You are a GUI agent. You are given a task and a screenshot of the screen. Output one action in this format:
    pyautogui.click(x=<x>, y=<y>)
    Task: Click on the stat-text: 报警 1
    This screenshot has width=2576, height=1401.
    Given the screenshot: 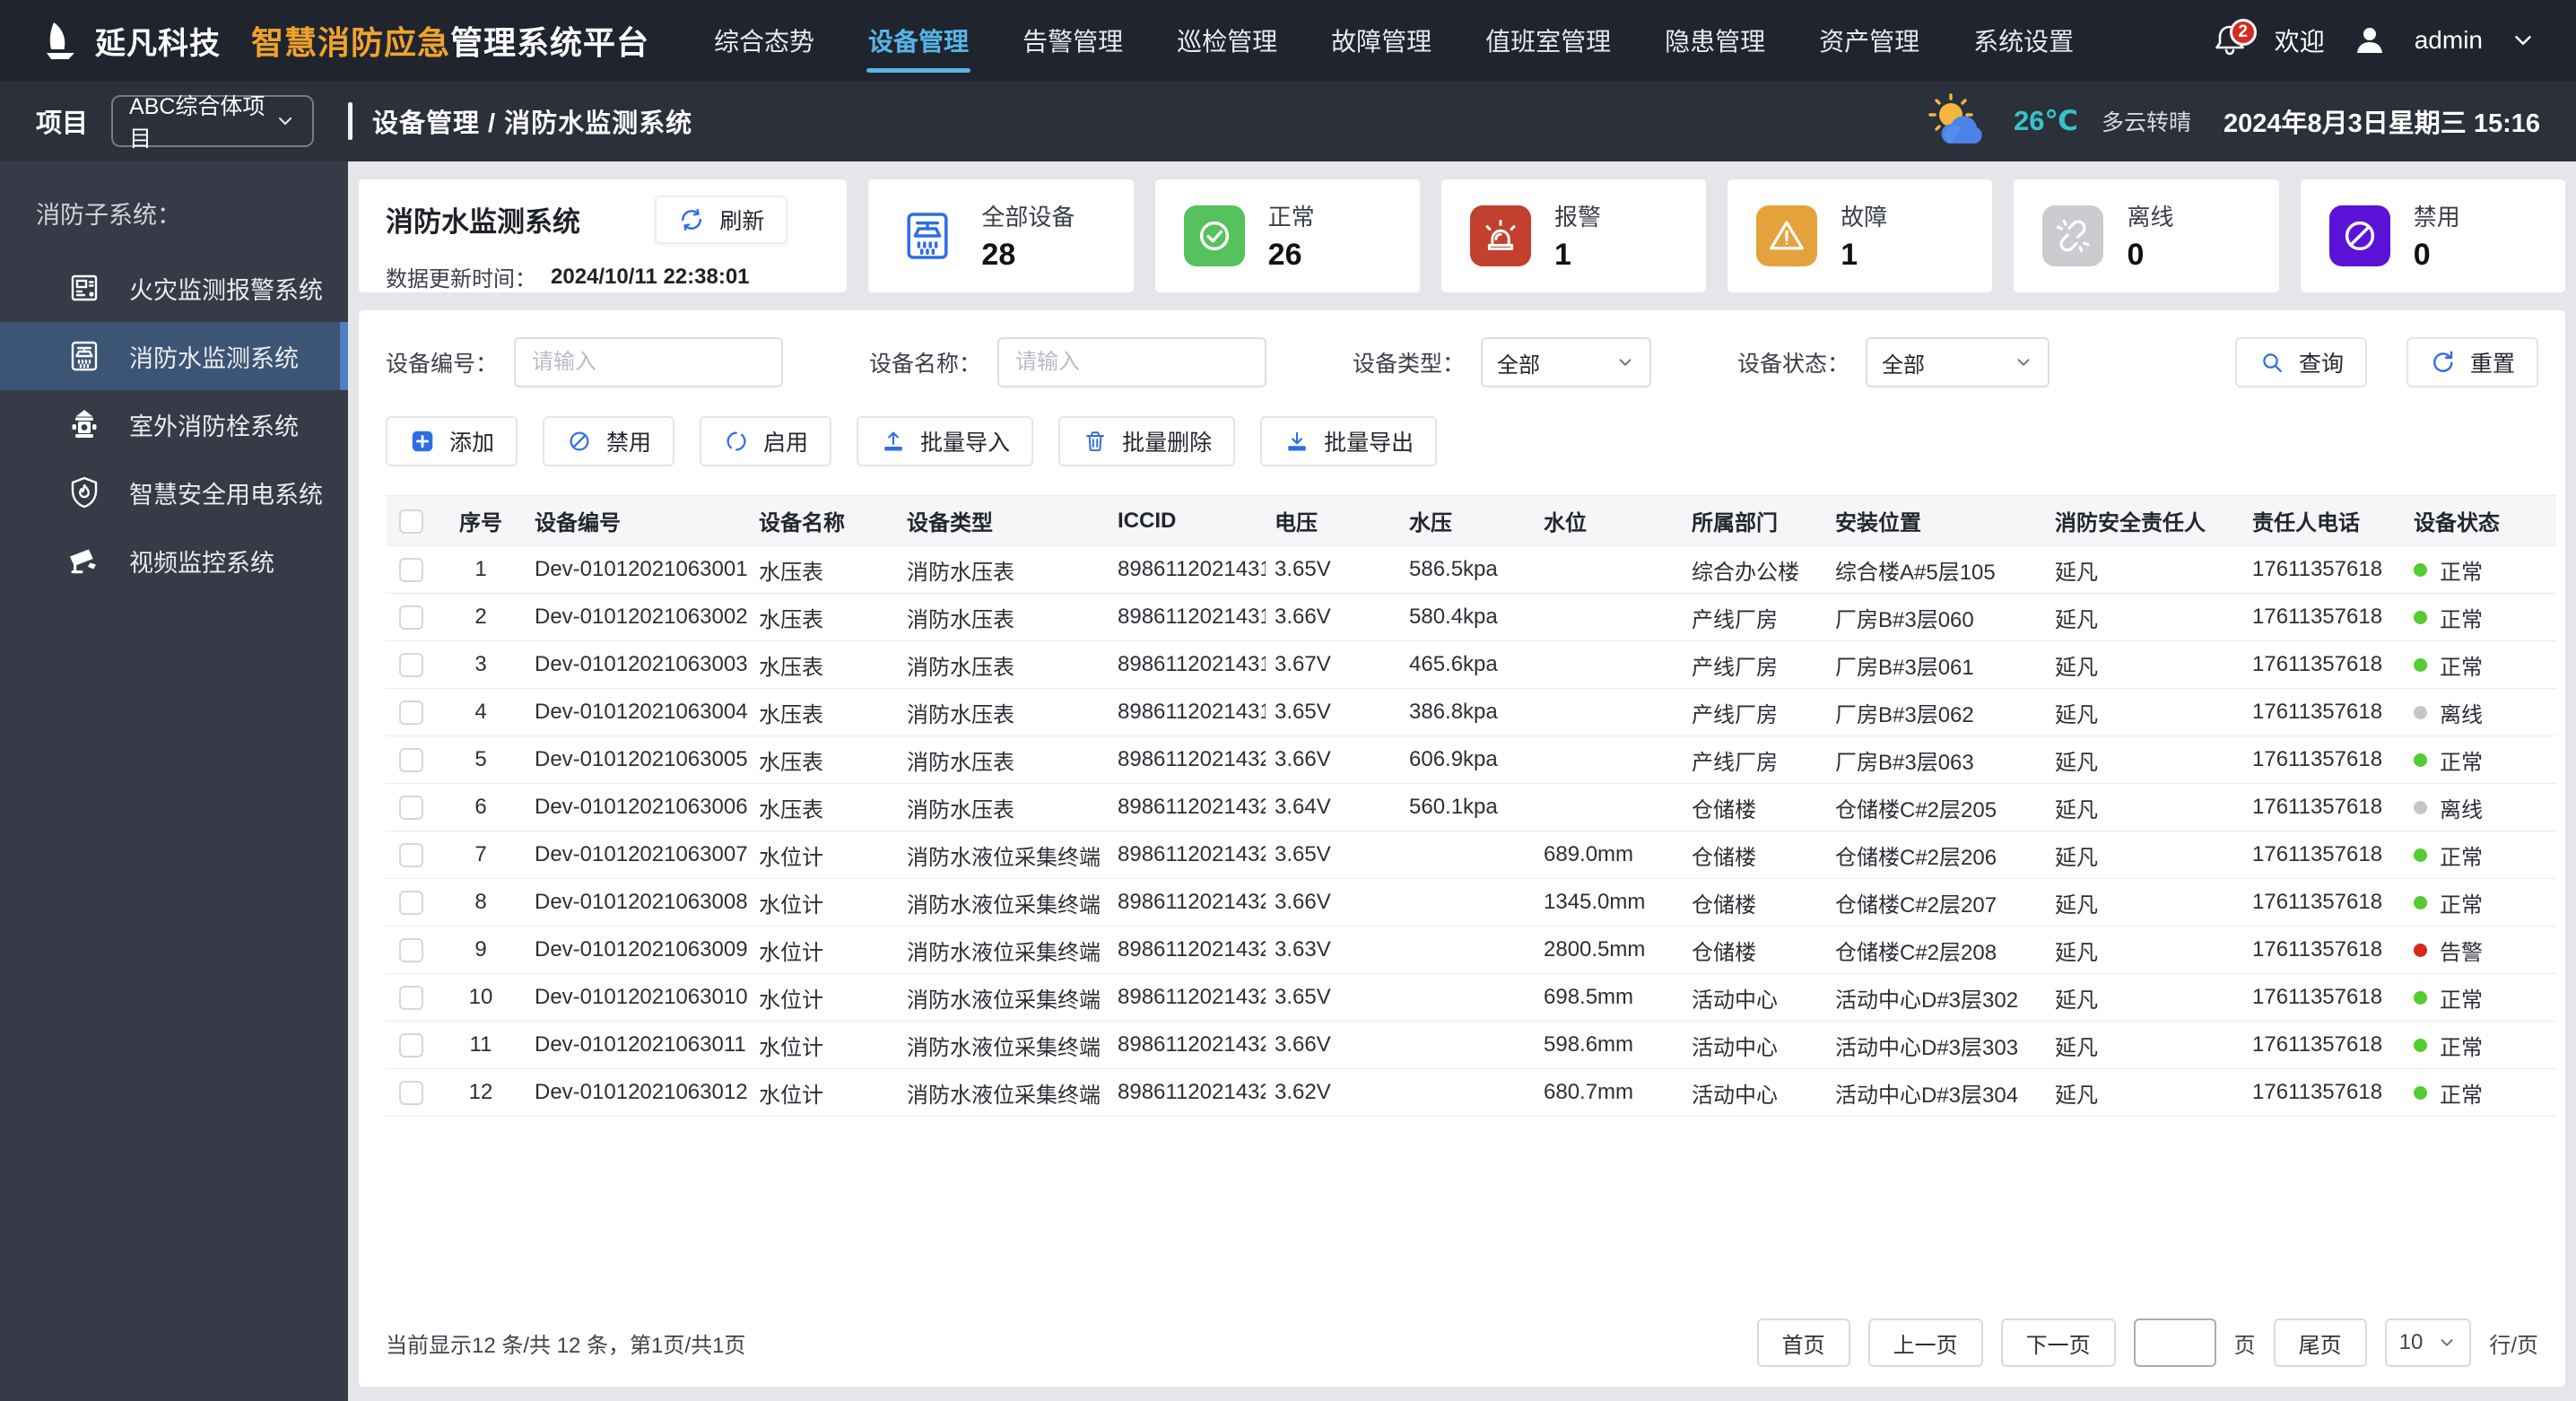 What is the action you would take?
    pyautogui.click(x=1577, y=236)
    